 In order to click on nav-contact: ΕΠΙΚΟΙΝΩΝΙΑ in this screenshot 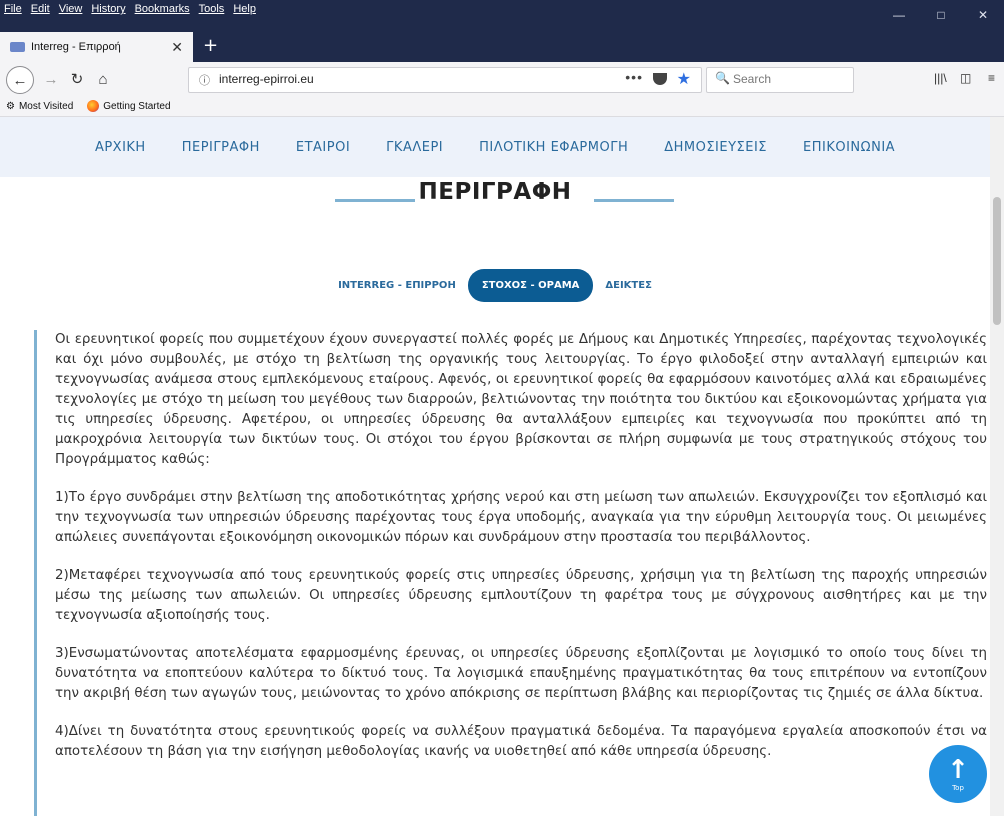, I will do `click(849, 147)`.